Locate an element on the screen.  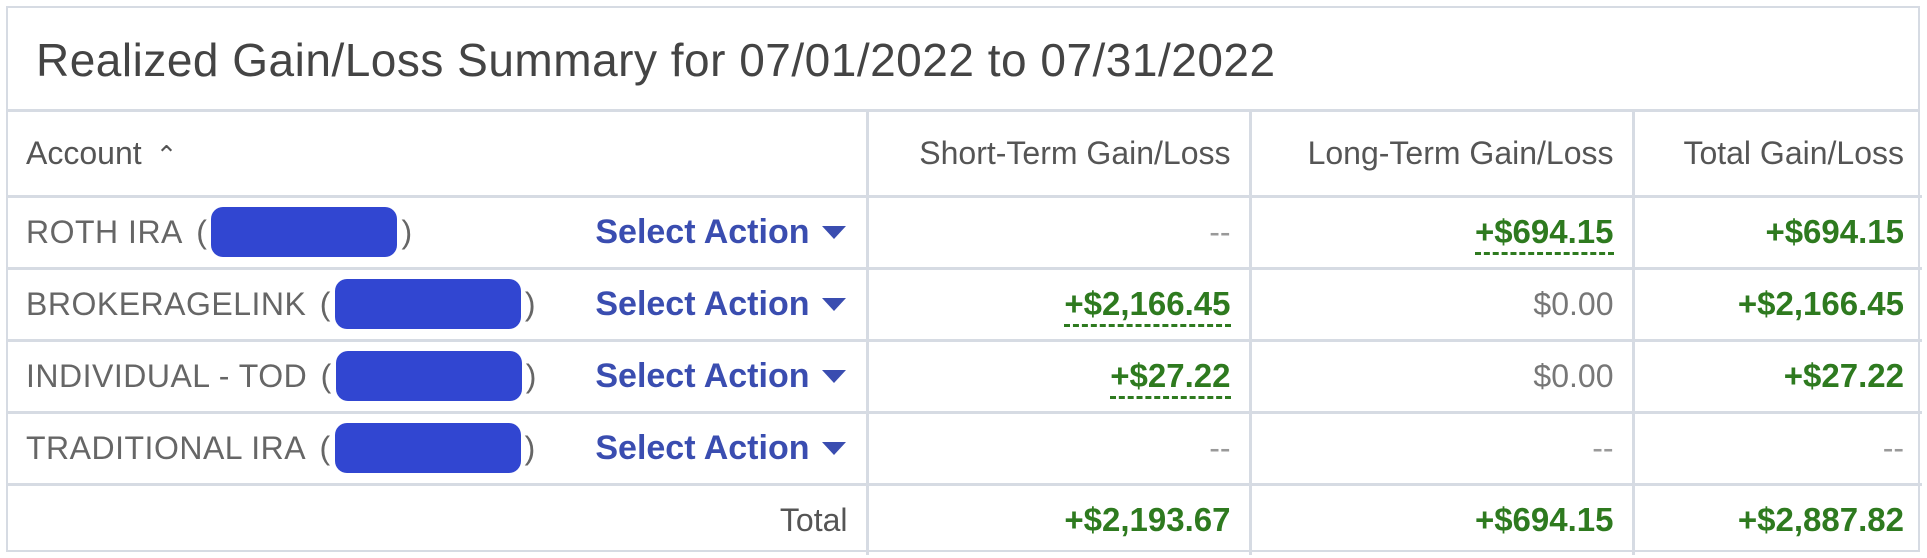
grand-total-cell: +$2,887.82 is located at coordinates (1776, 519).